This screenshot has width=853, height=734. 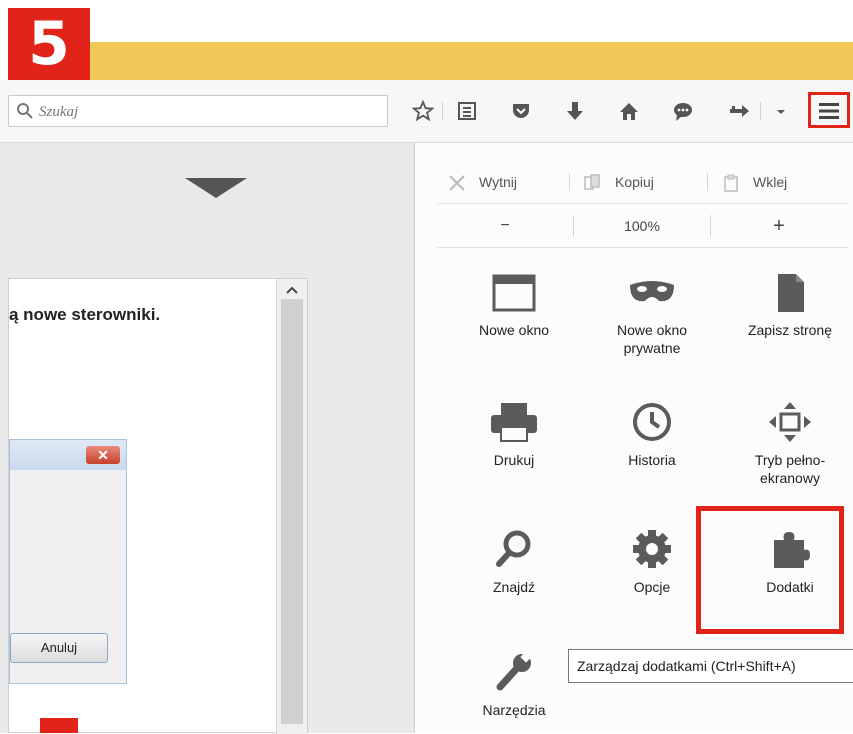 What do you see at coordinates (457, 183) in the screenshot?
I see `scissors-icon` at bounding box center [457, 183].